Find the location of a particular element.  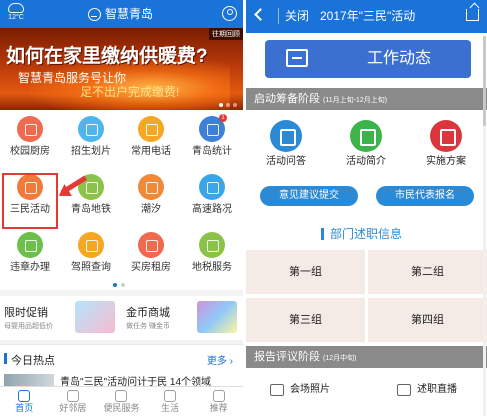

section-title-text: 启动筹备阶段 is located at coordinates (287, 99).